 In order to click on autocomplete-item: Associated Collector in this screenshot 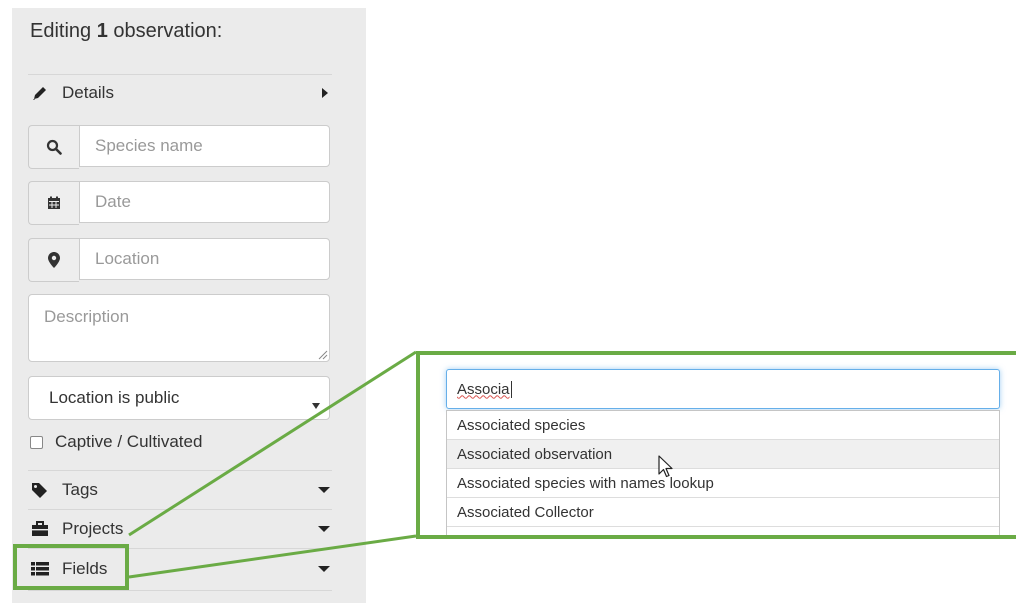, I will do `click(723, 512)`.